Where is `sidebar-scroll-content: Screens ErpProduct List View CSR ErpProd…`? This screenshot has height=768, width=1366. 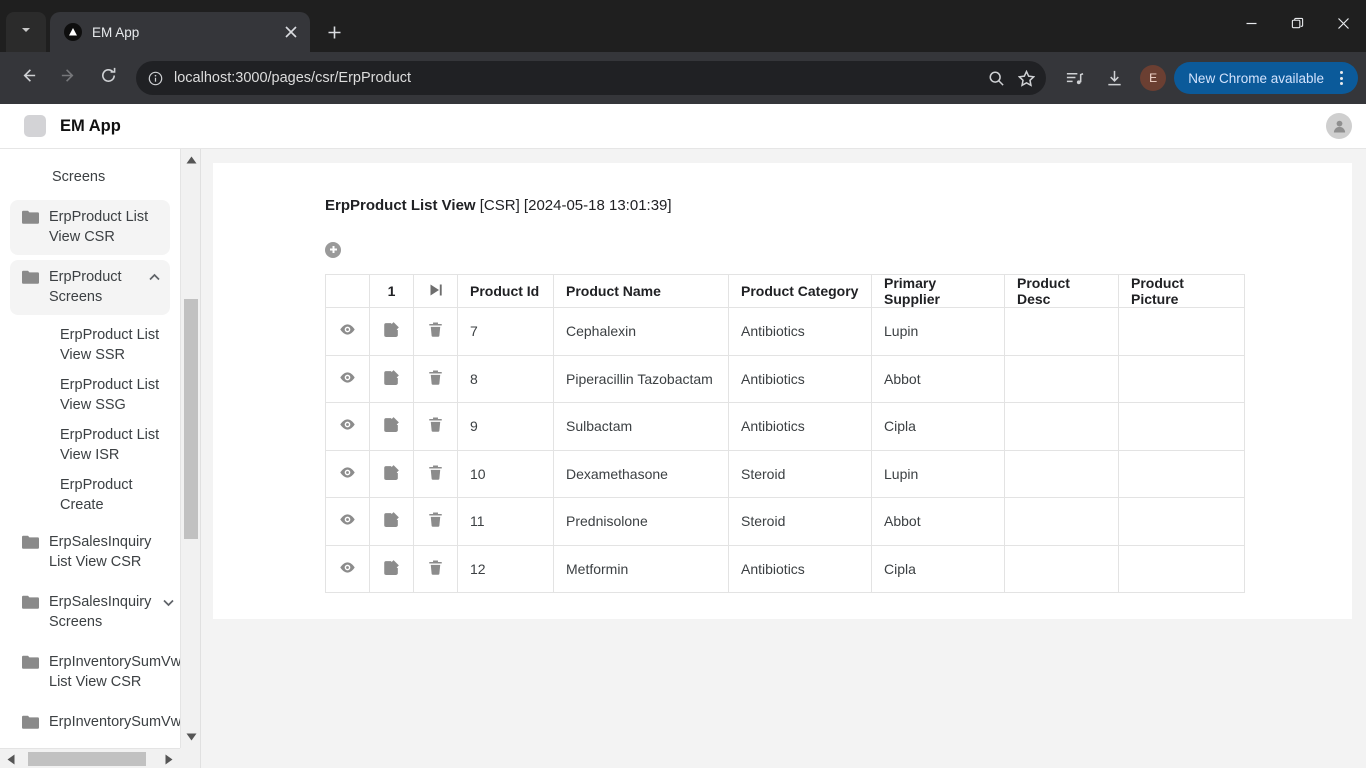
sidebar-scroll-content: Screens ErpProduct List View CSR ErpProd… is located at coordinates (90, 448).